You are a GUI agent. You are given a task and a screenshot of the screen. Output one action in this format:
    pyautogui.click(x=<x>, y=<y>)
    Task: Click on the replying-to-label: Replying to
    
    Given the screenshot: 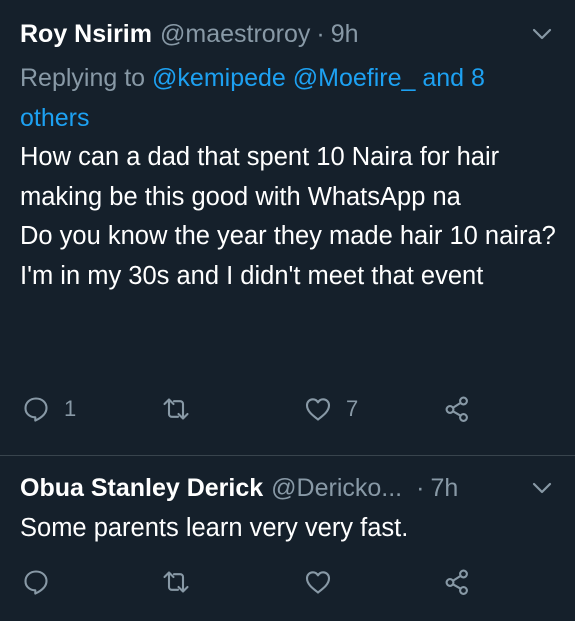 What is the action you would take?
    pyautogui.click(x=83, y=78)
    